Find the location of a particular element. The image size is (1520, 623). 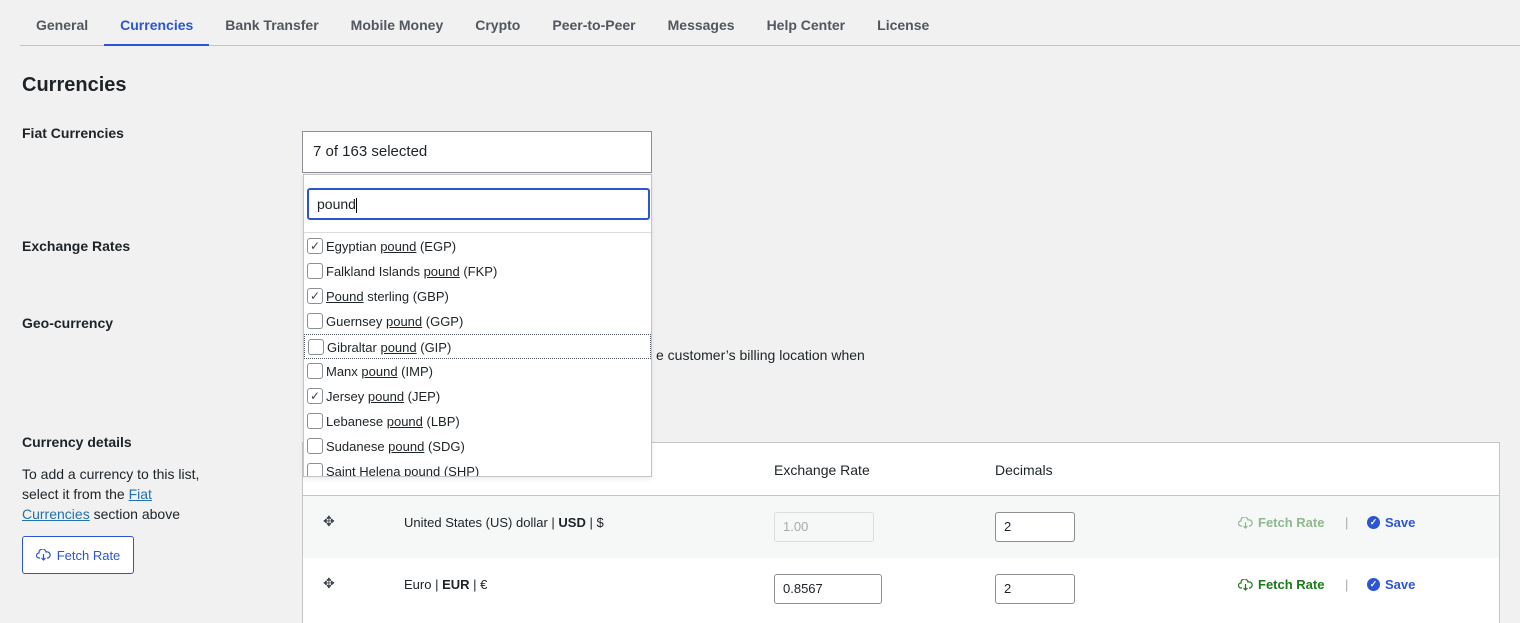

currency-option: ✓ Jersey pound (JEP) is located at coordinates (477, 396).